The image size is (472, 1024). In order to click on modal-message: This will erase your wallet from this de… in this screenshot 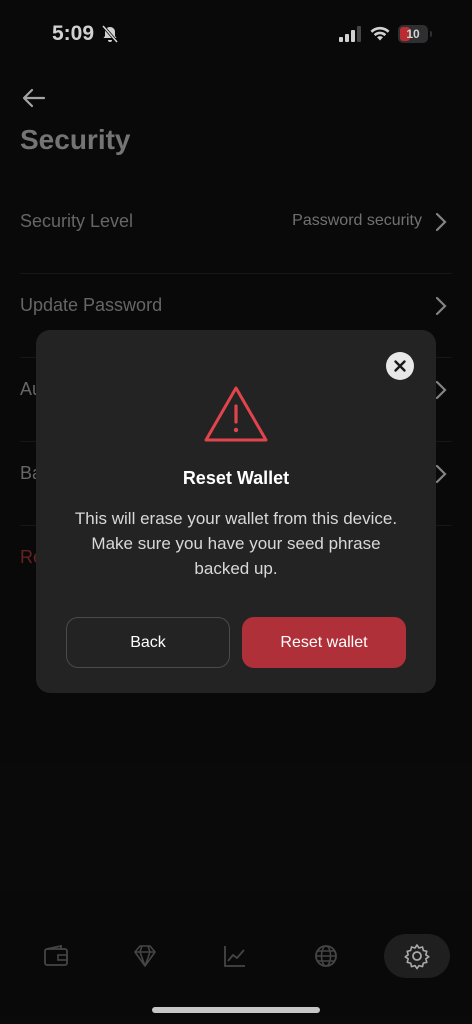, I will do `click(236, 543)`.